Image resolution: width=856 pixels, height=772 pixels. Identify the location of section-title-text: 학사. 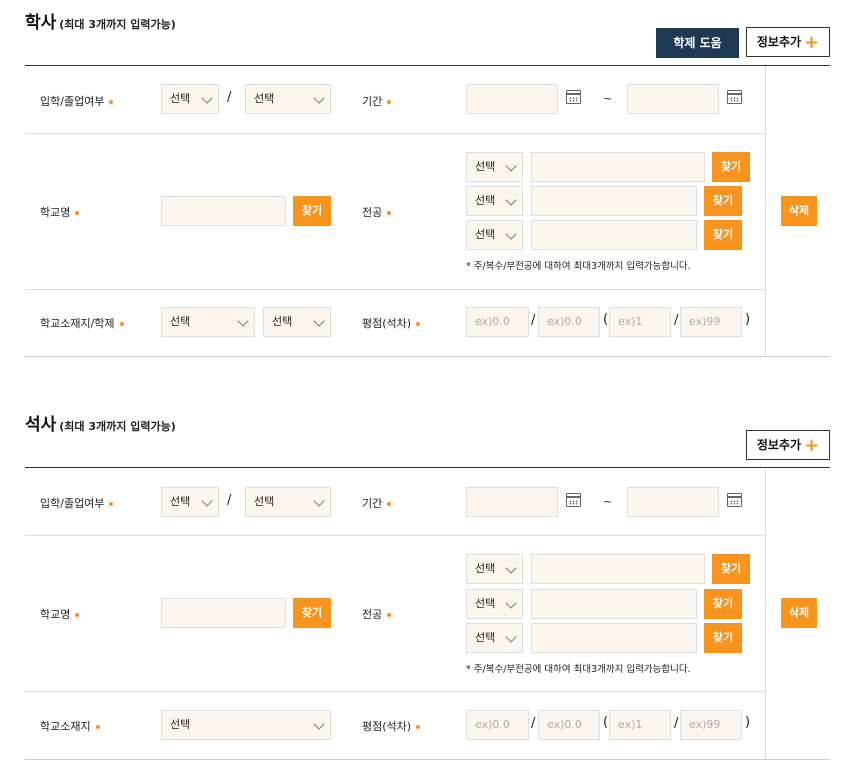
(41, 23).